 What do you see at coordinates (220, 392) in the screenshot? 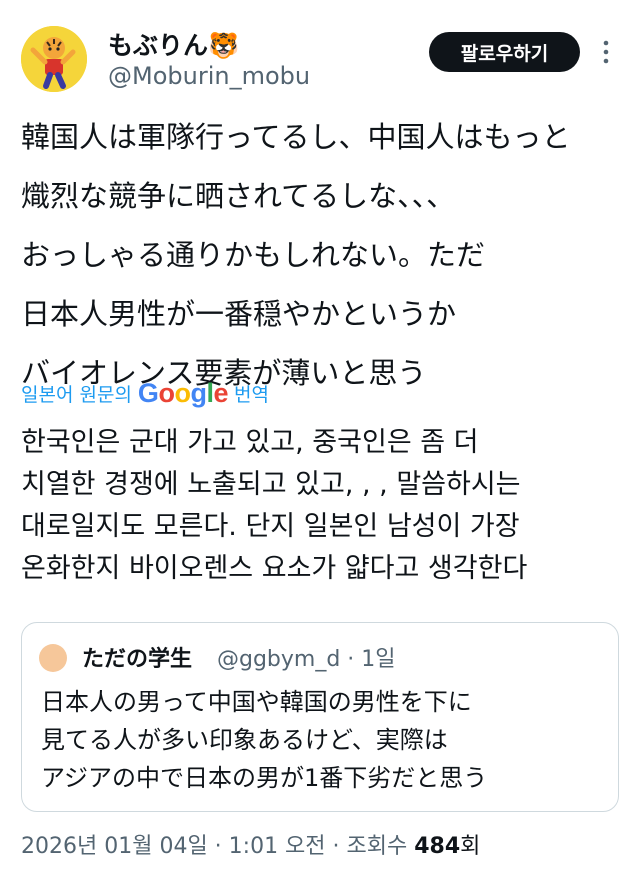
I see `google-logo-letter: e` at bounding box center [220, 392].